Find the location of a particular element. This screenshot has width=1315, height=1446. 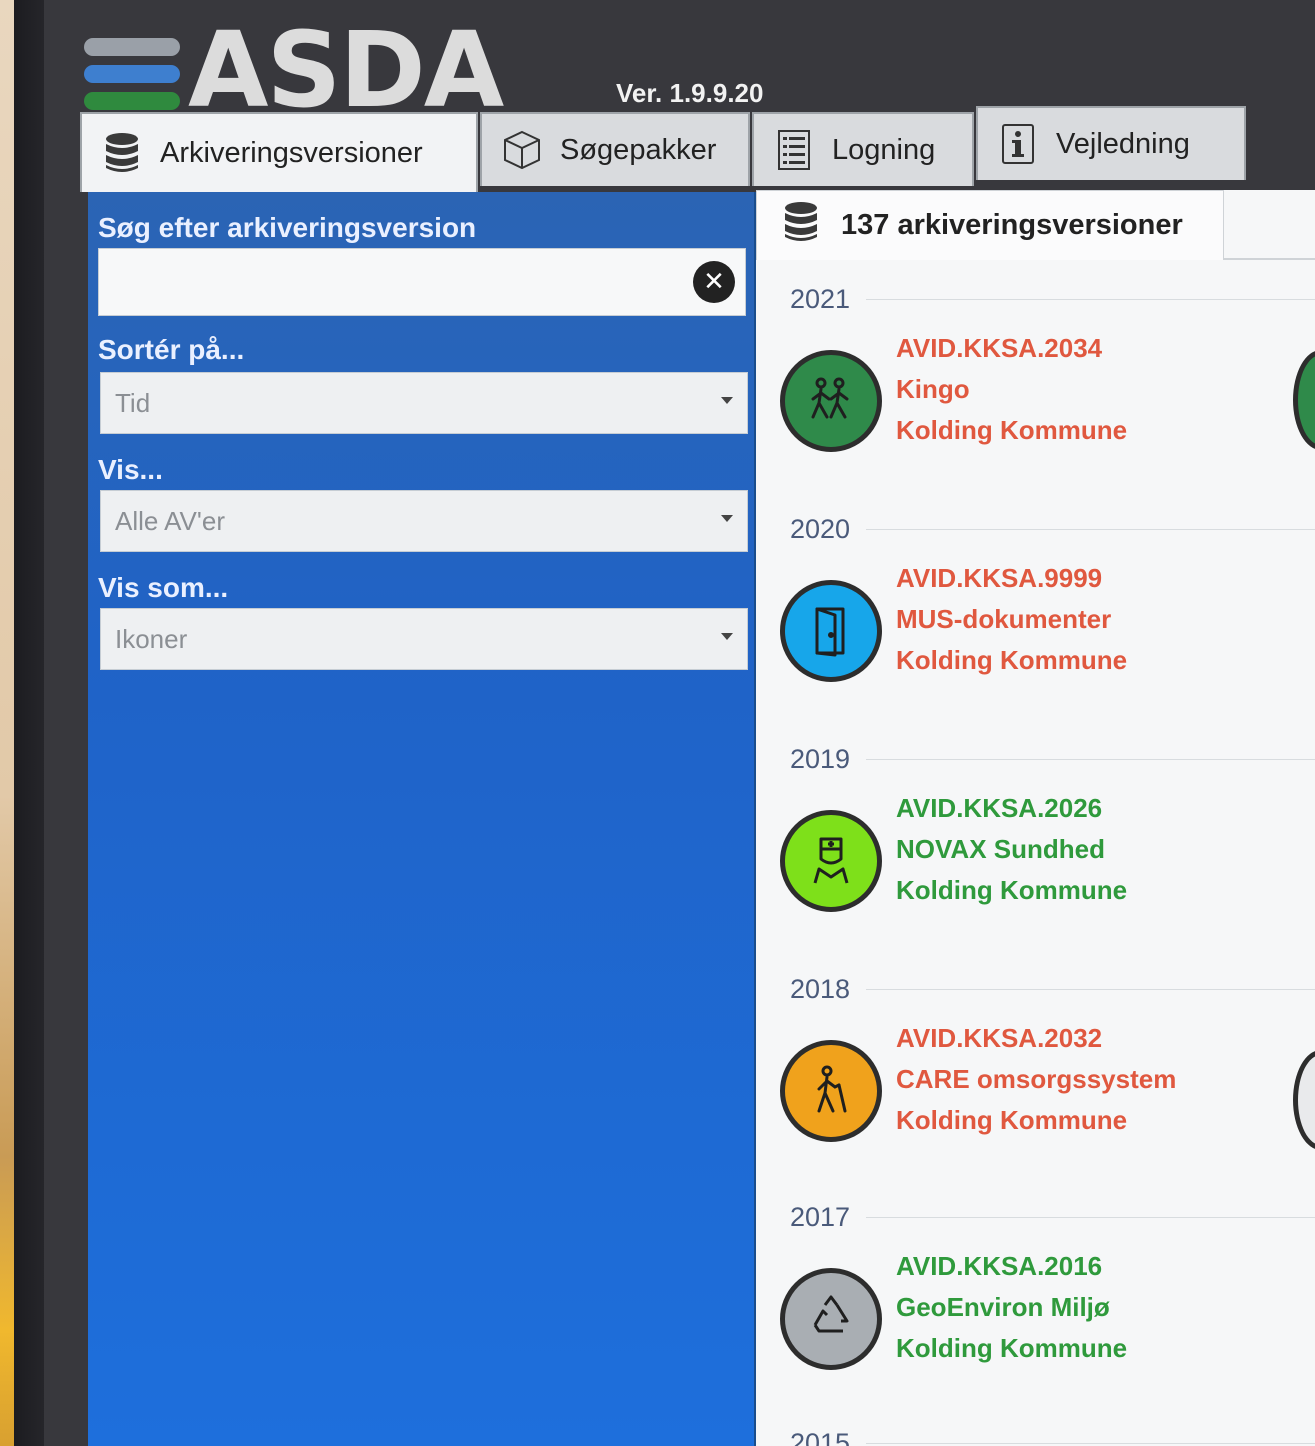

year-header: 2021 is located at coordinates (1052, 299).